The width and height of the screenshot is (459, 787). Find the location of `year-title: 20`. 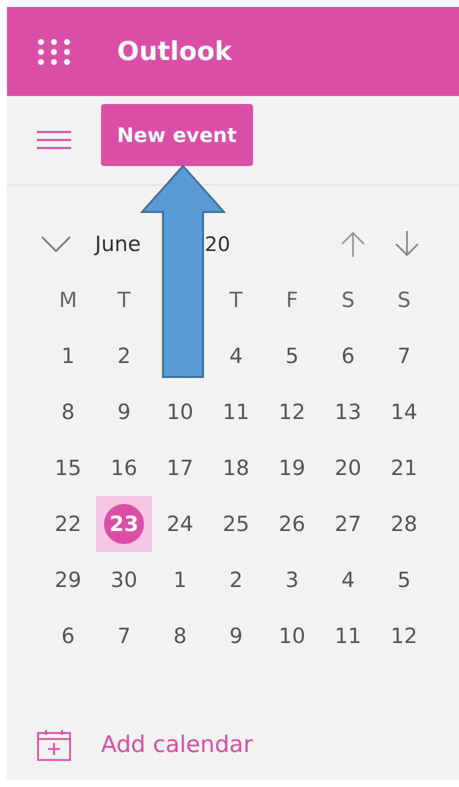

year-title: 20 is located at coordinates (217, 244).